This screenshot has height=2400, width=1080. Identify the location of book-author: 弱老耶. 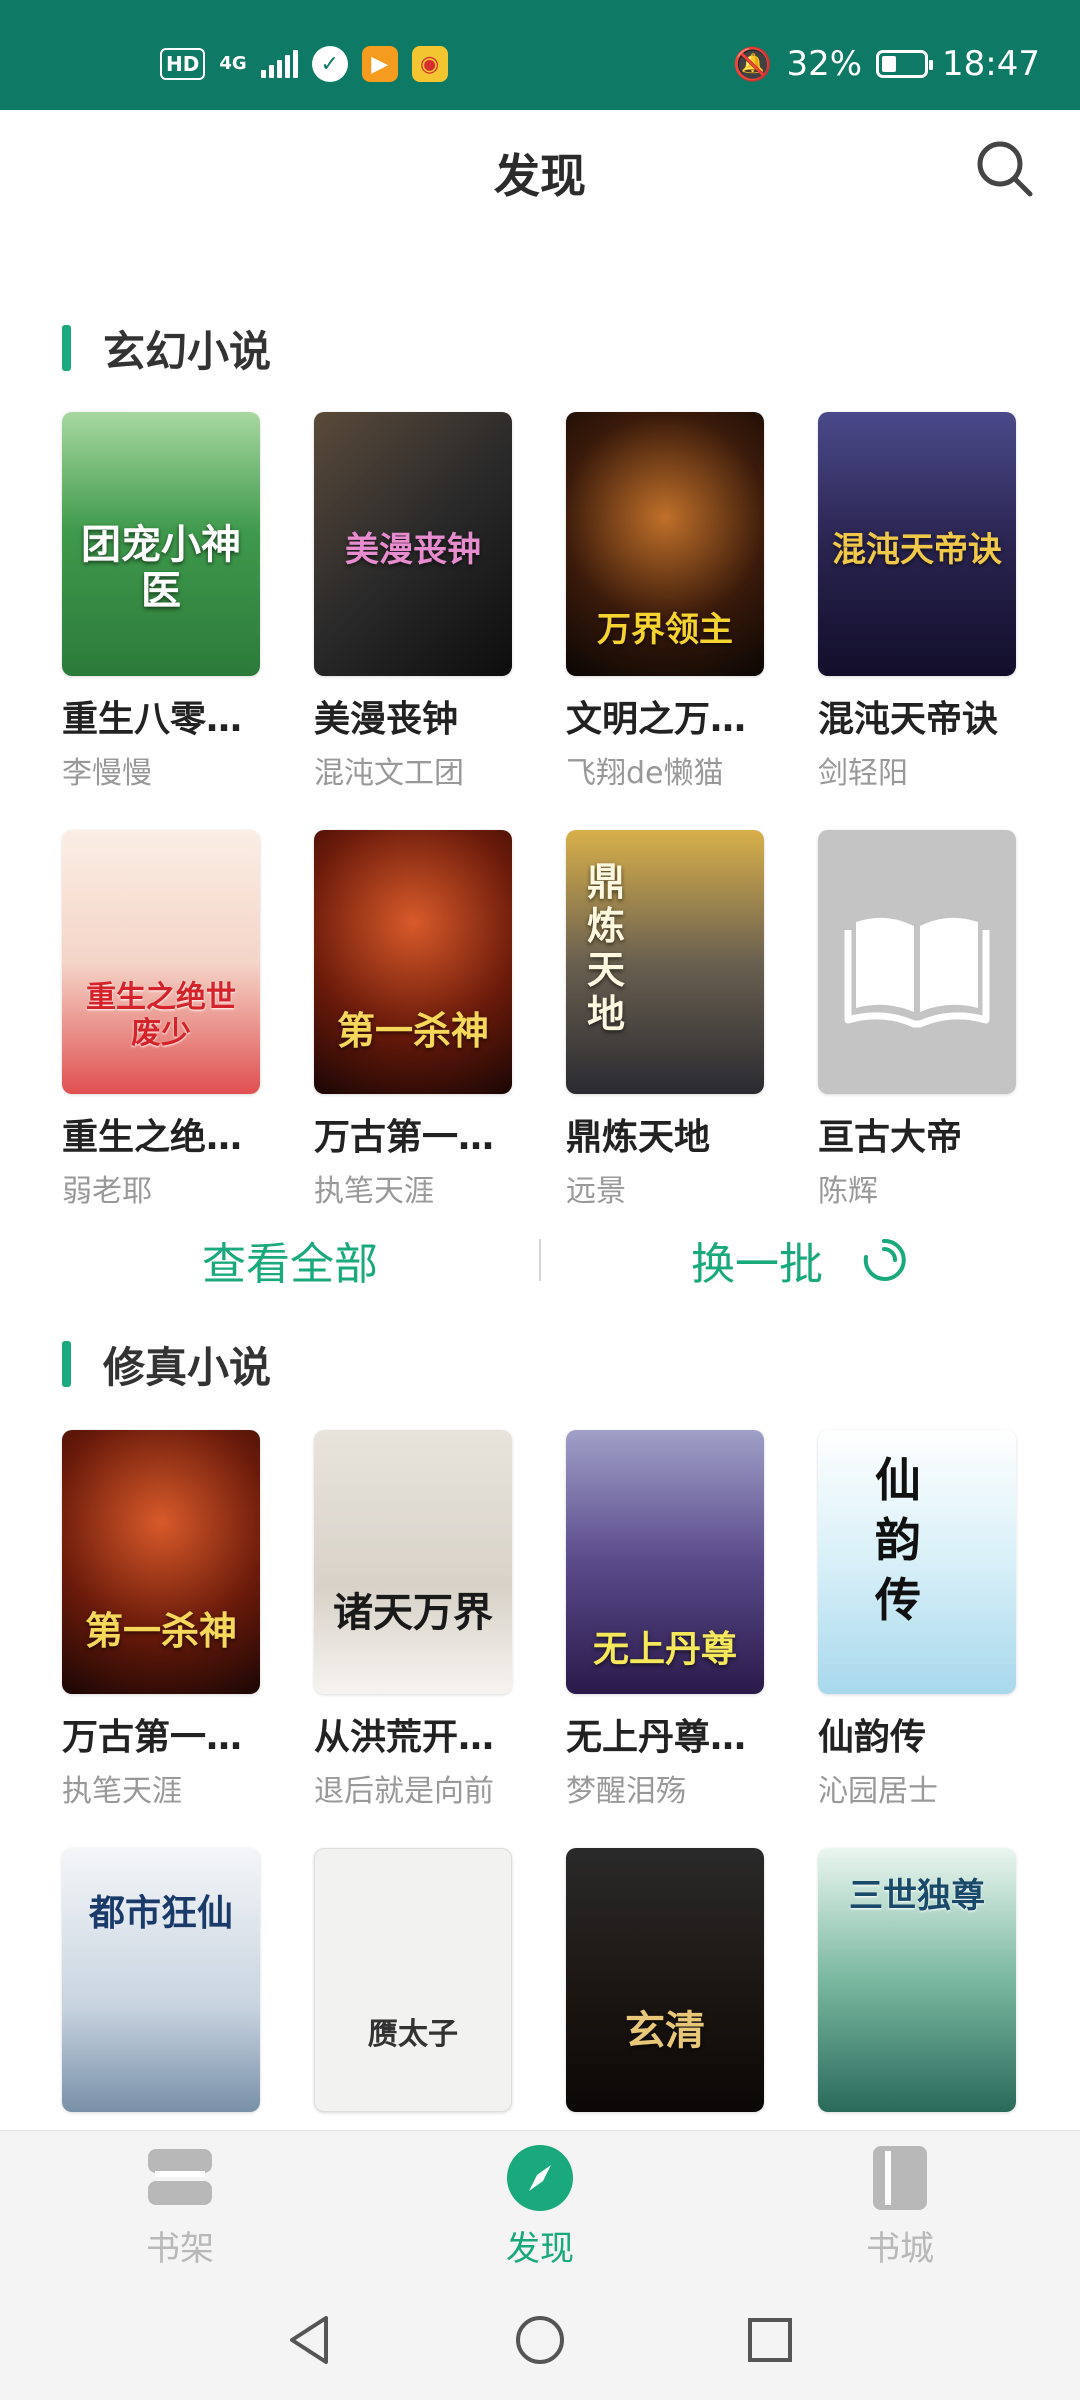
(107, 1191).